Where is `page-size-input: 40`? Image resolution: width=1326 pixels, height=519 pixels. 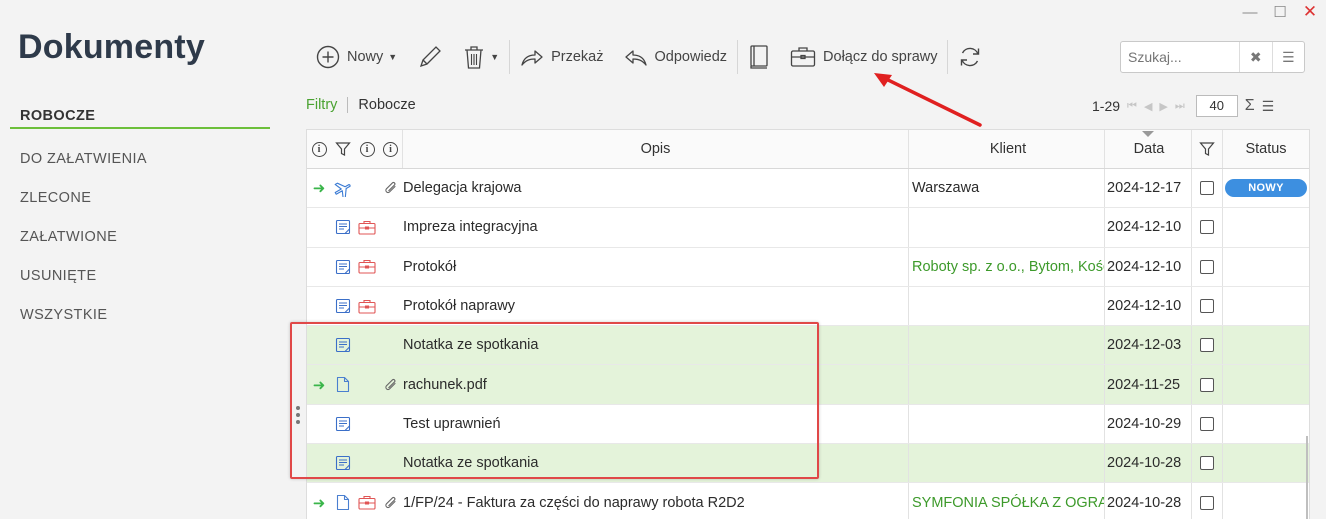
page-size-input: 40 is located at coordinates (1216, 106).